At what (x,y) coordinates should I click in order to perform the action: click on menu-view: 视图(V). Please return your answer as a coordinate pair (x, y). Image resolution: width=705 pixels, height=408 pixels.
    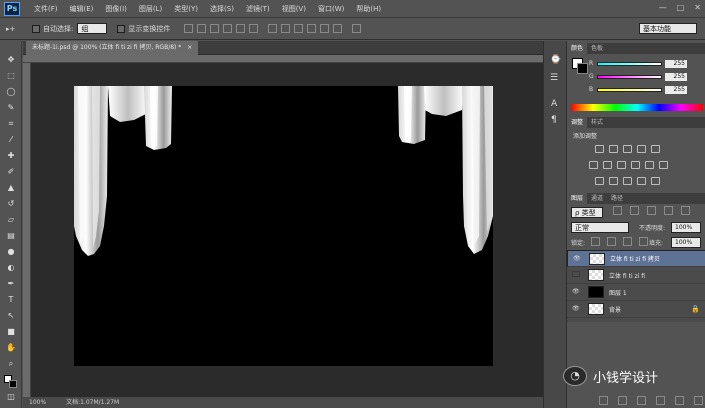
    Looking at the image, I should click on (294, 9).